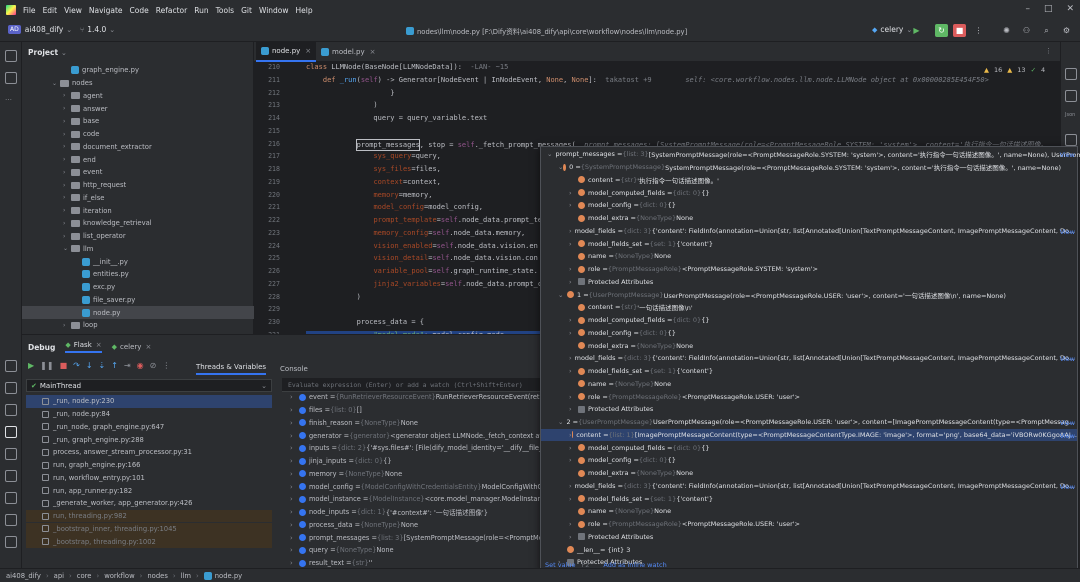  Describe the element at coordinates (322, 410) in the screenshot. I see `variable-row: › files = {list: 0} []` at that location.